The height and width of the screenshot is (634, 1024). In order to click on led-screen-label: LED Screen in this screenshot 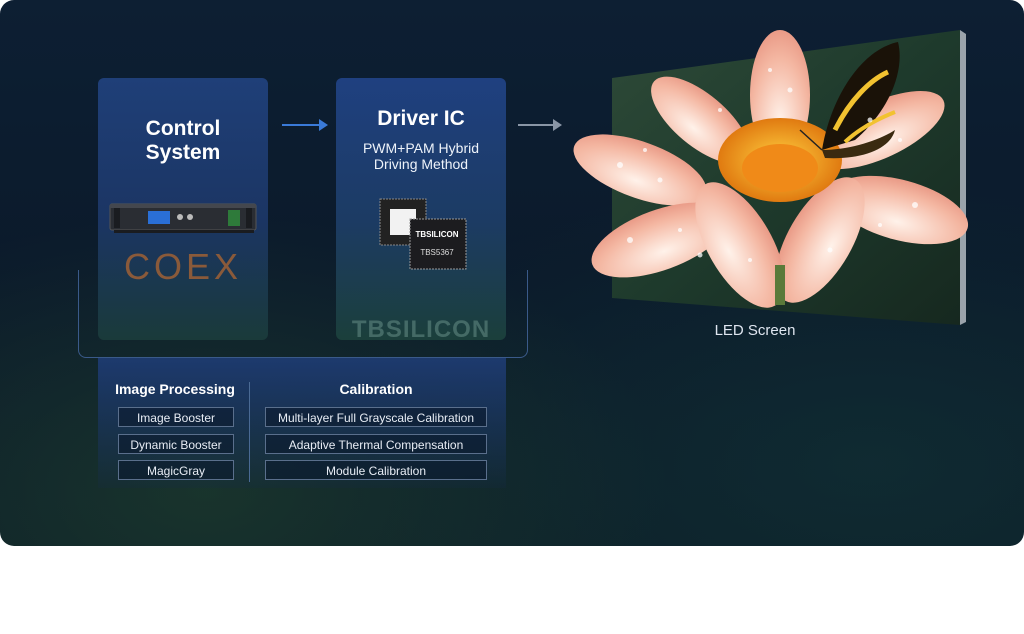, I will do `click(755, 330)`.